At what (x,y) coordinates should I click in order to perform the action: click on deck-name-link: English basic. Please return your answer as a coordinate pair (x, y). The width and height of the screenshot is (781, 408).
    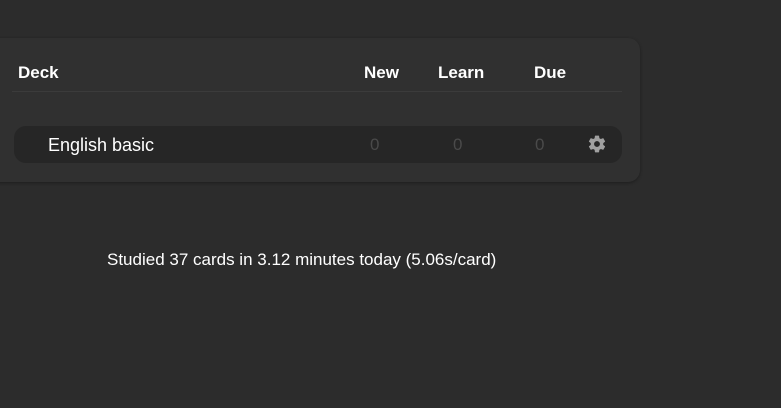
    Looking at the image, I should click on (101, 145).